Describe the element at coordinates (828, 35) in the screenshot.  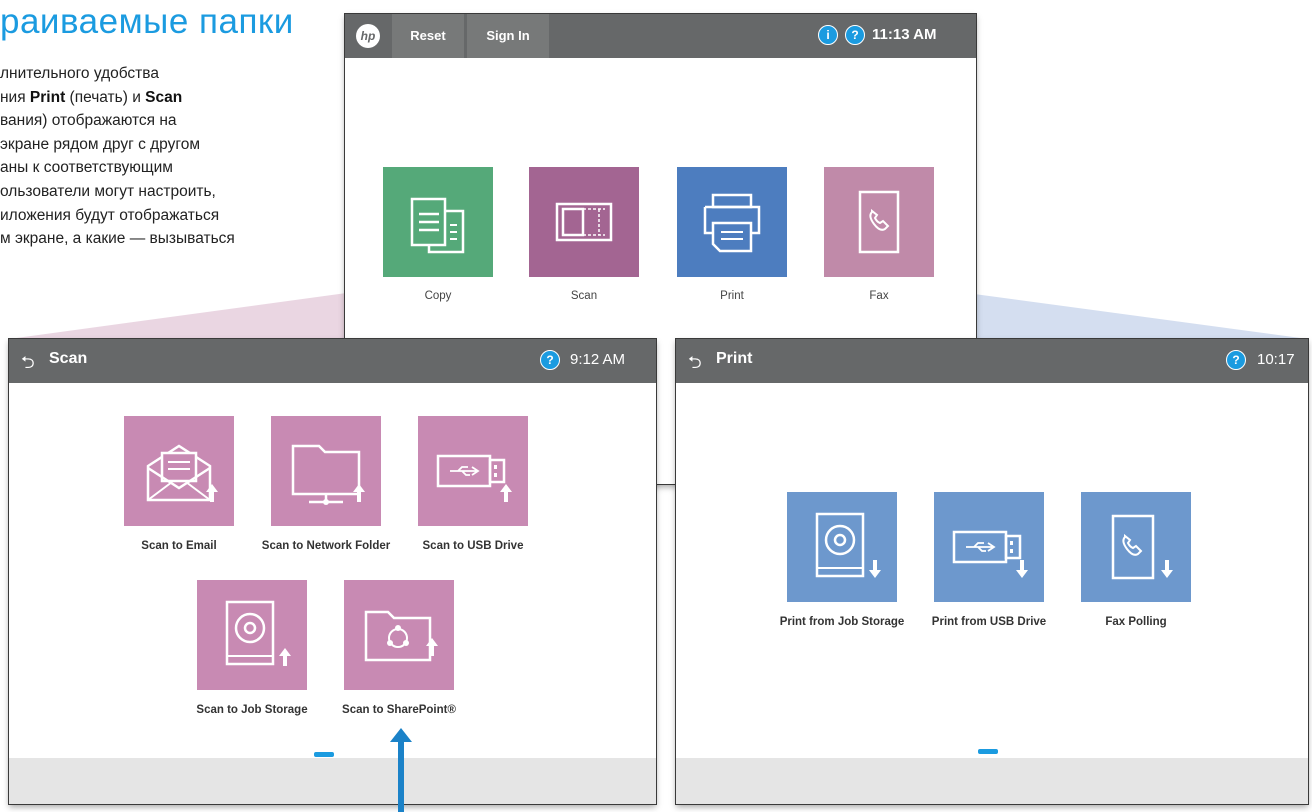
I see `info-icon: i` at that location.